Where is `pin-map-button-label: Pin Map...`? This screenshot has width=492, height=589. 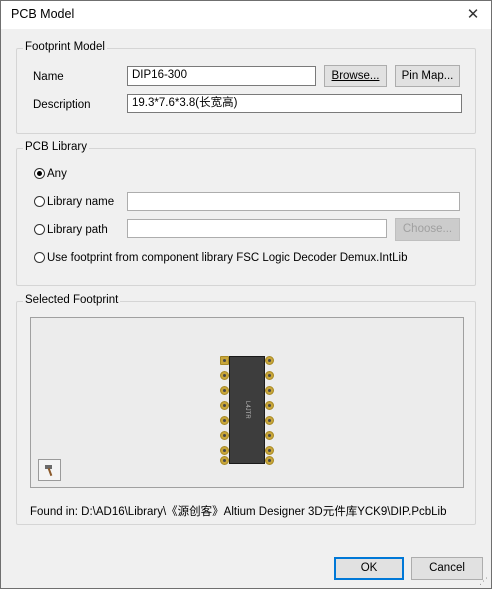 pin-map-button-label: Pin Map... is located at coordinates (427, 76).